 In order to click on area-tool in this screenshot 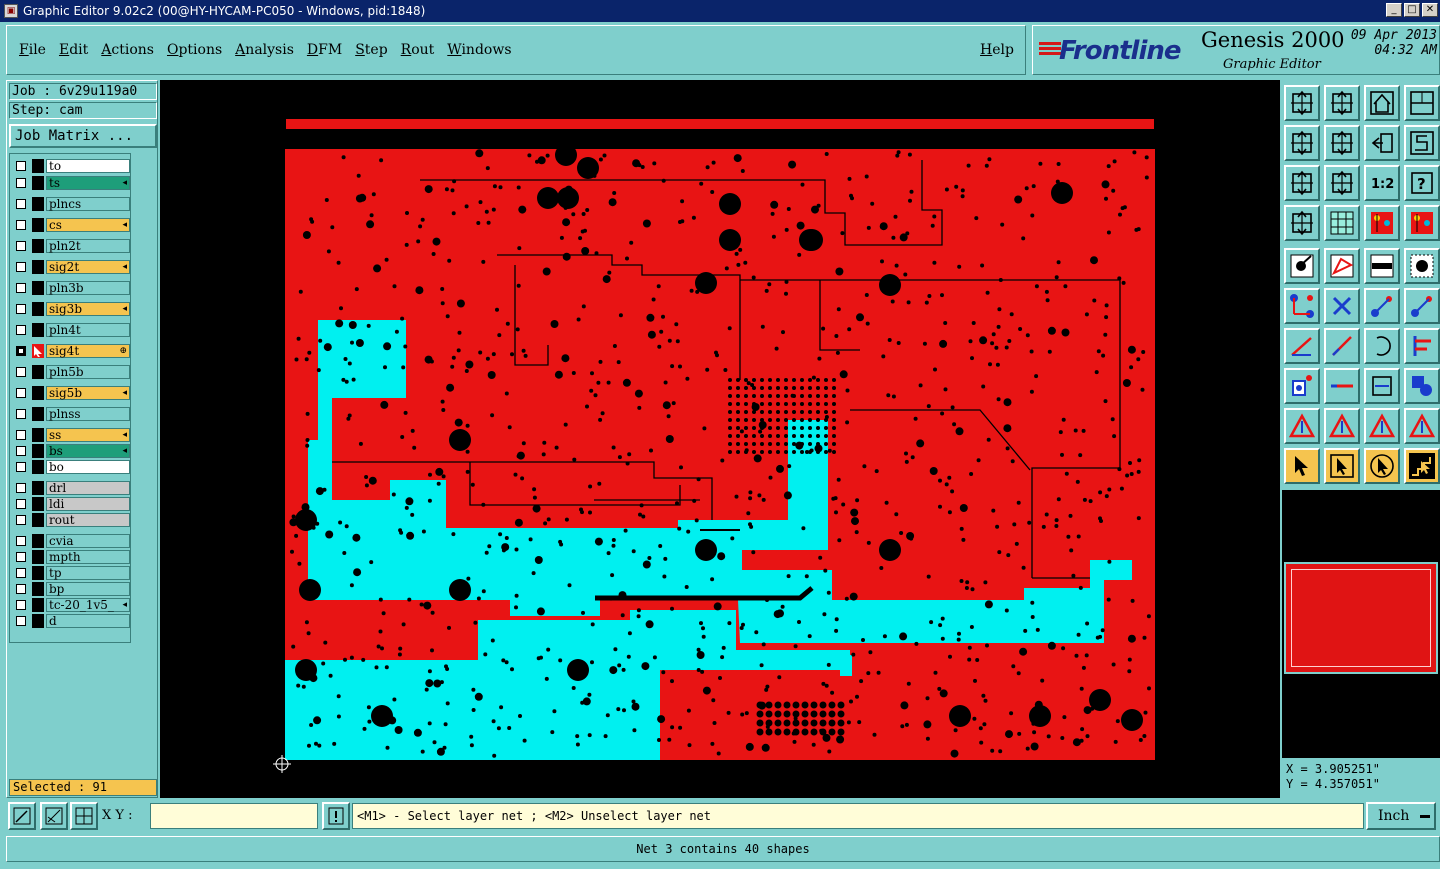, I will do `click(1342, 266)`.